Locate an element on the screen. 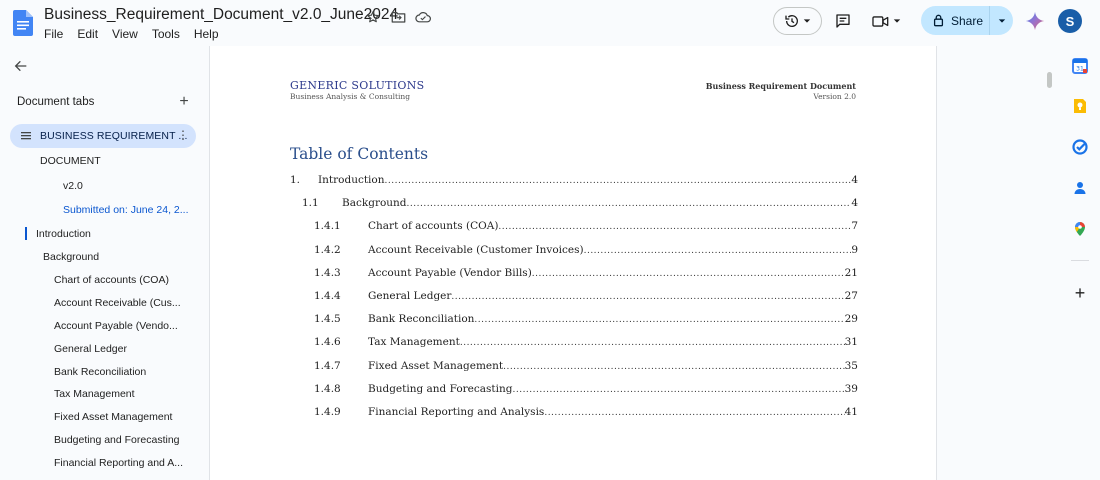 This screenshot has width=1100, height=480. tab-lines-icon is located at coordinates (26, 136).